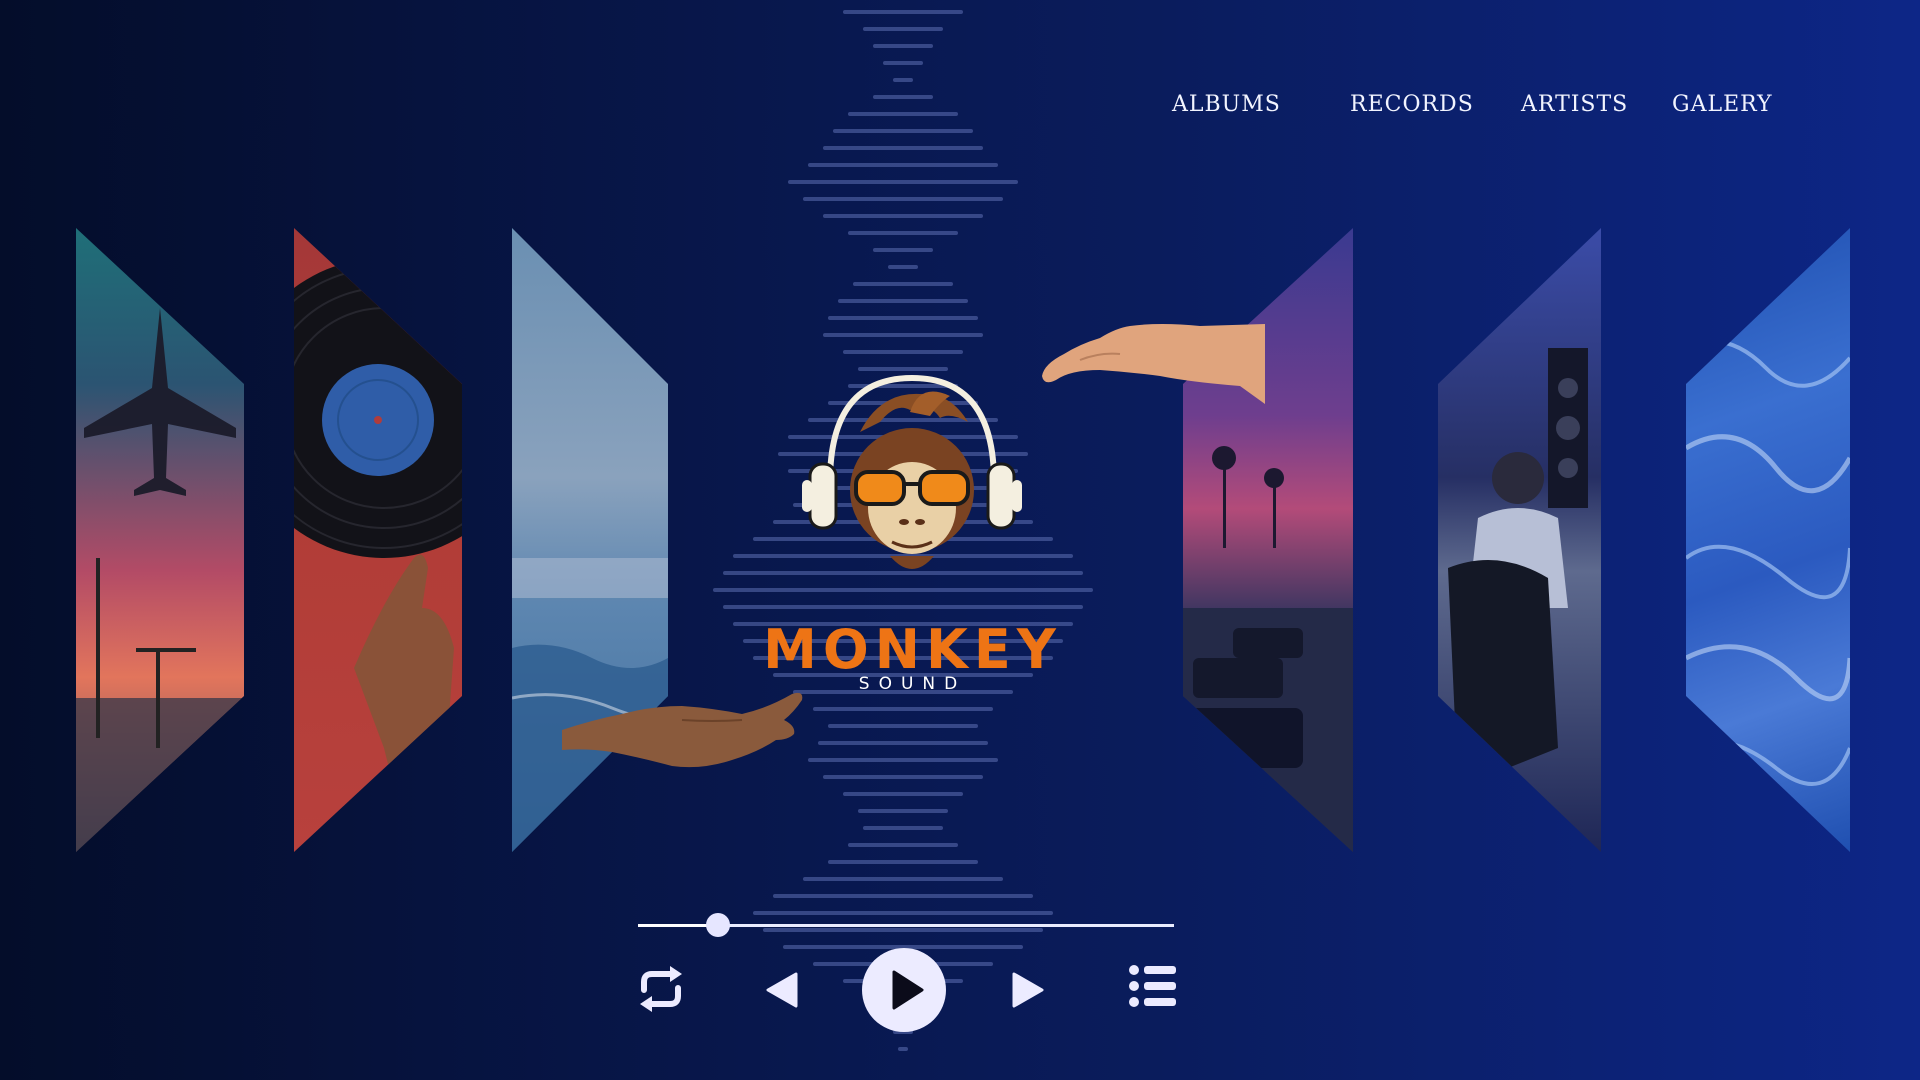  I want to click on repeat-icon, so click(661, 989).